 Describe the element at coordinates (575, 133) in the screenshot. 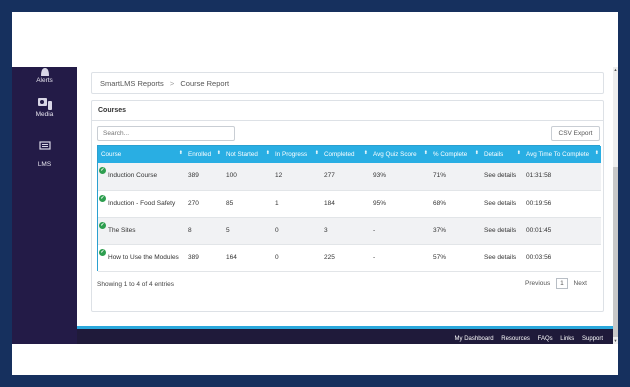

I see `csv-export-button: CSV Export` at that location.